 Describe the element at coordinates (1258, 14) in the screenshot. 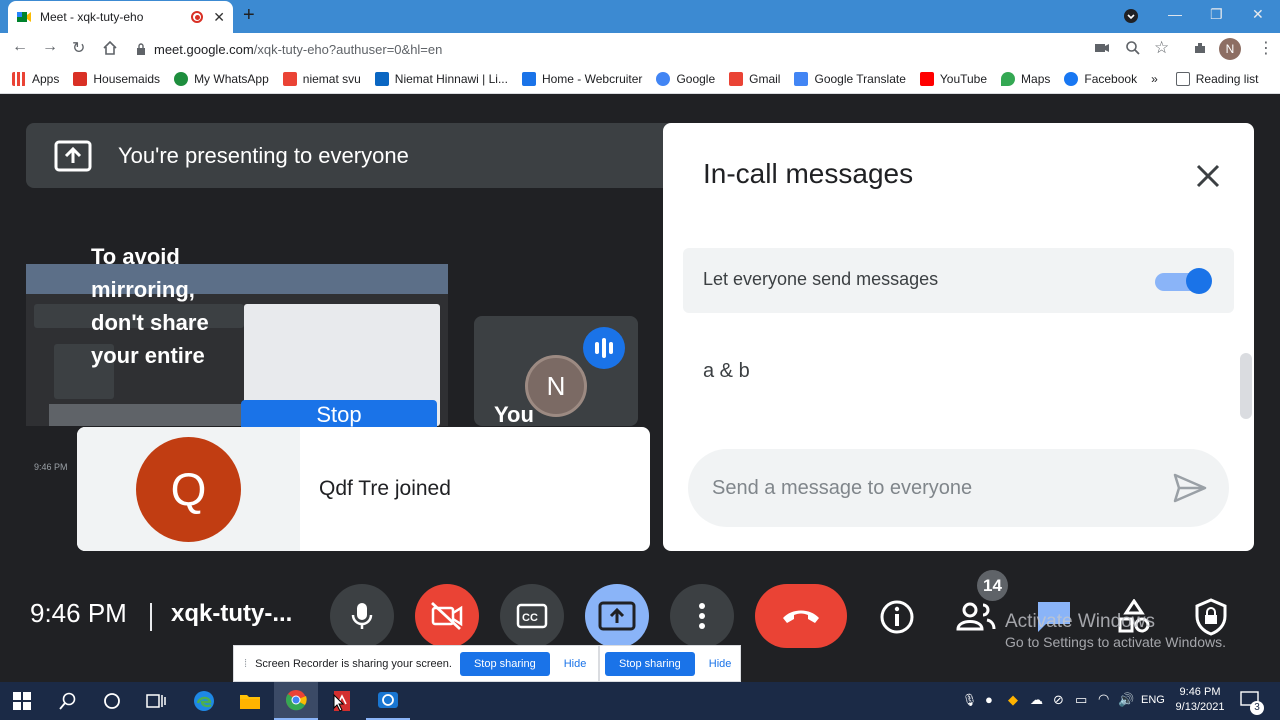

I see `window-close-icon: ✕` at that location.